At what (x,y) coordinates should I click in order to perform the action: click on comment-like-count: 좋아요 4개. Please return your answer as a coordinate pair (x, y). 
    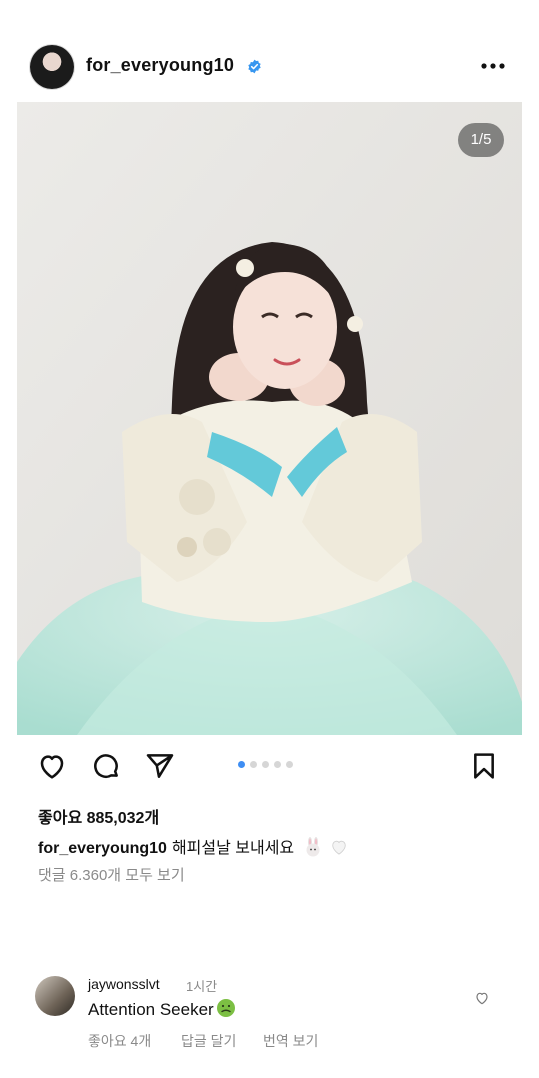
    Looking at the image, I should click on (119, 1041).